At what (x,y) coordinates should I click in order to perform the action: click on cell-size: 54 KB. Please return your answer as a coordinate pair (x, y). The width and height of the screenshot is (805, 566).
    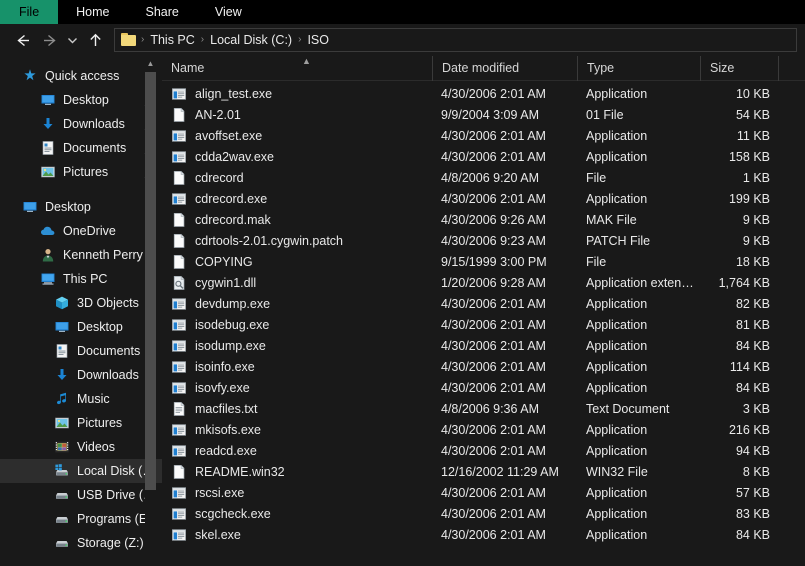
    Looking at the image, I should click on (752, 114).